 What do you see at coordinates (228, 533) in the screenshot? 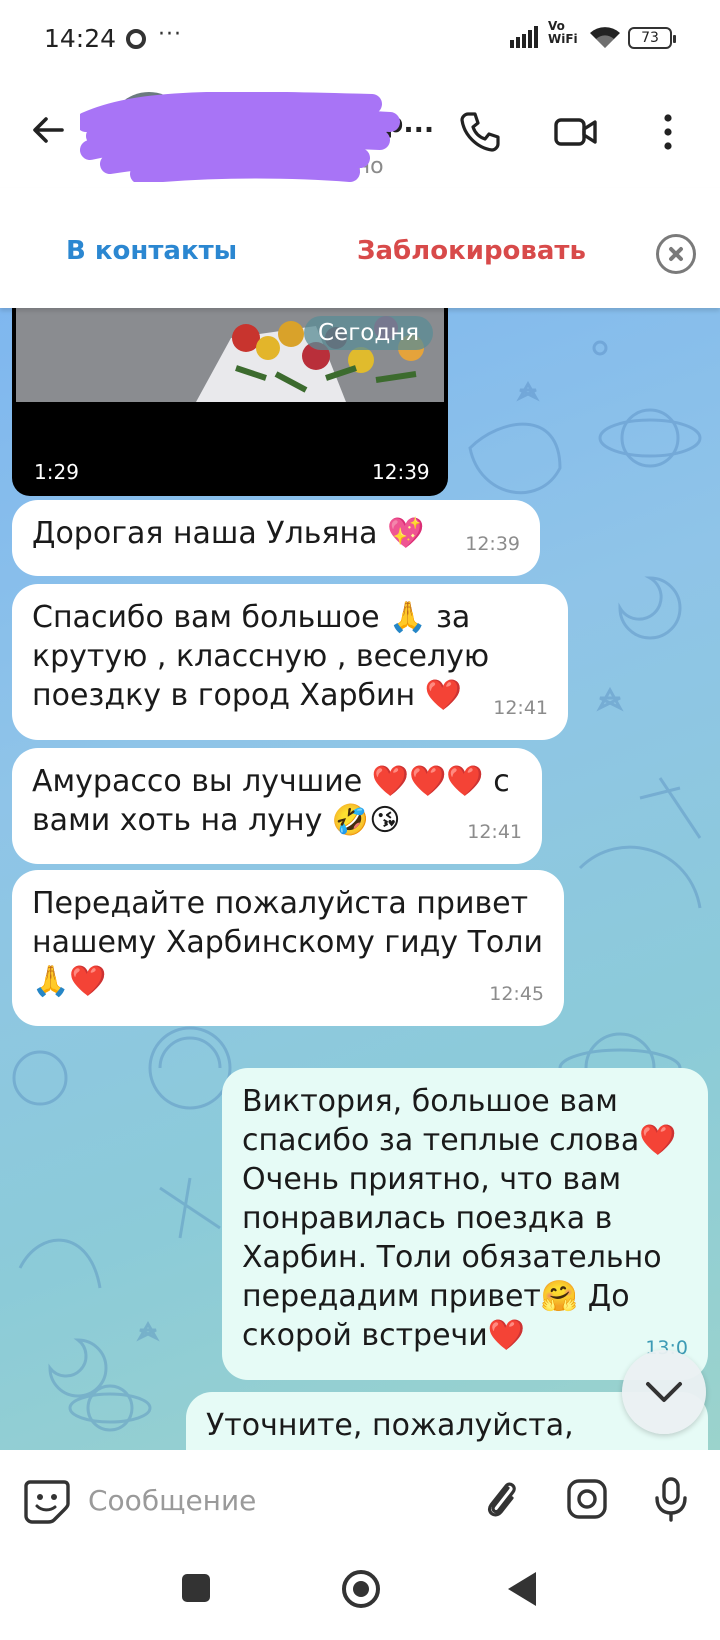
I see `message-text: Дорогая наша Ульяна 💖` at bounding box center [228, 533].